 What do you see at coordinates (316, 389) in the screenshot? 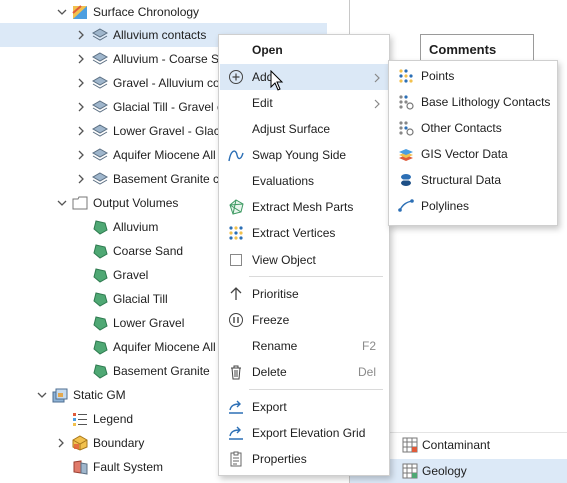
I see `menu-separator` at bounding box center [316, 389].